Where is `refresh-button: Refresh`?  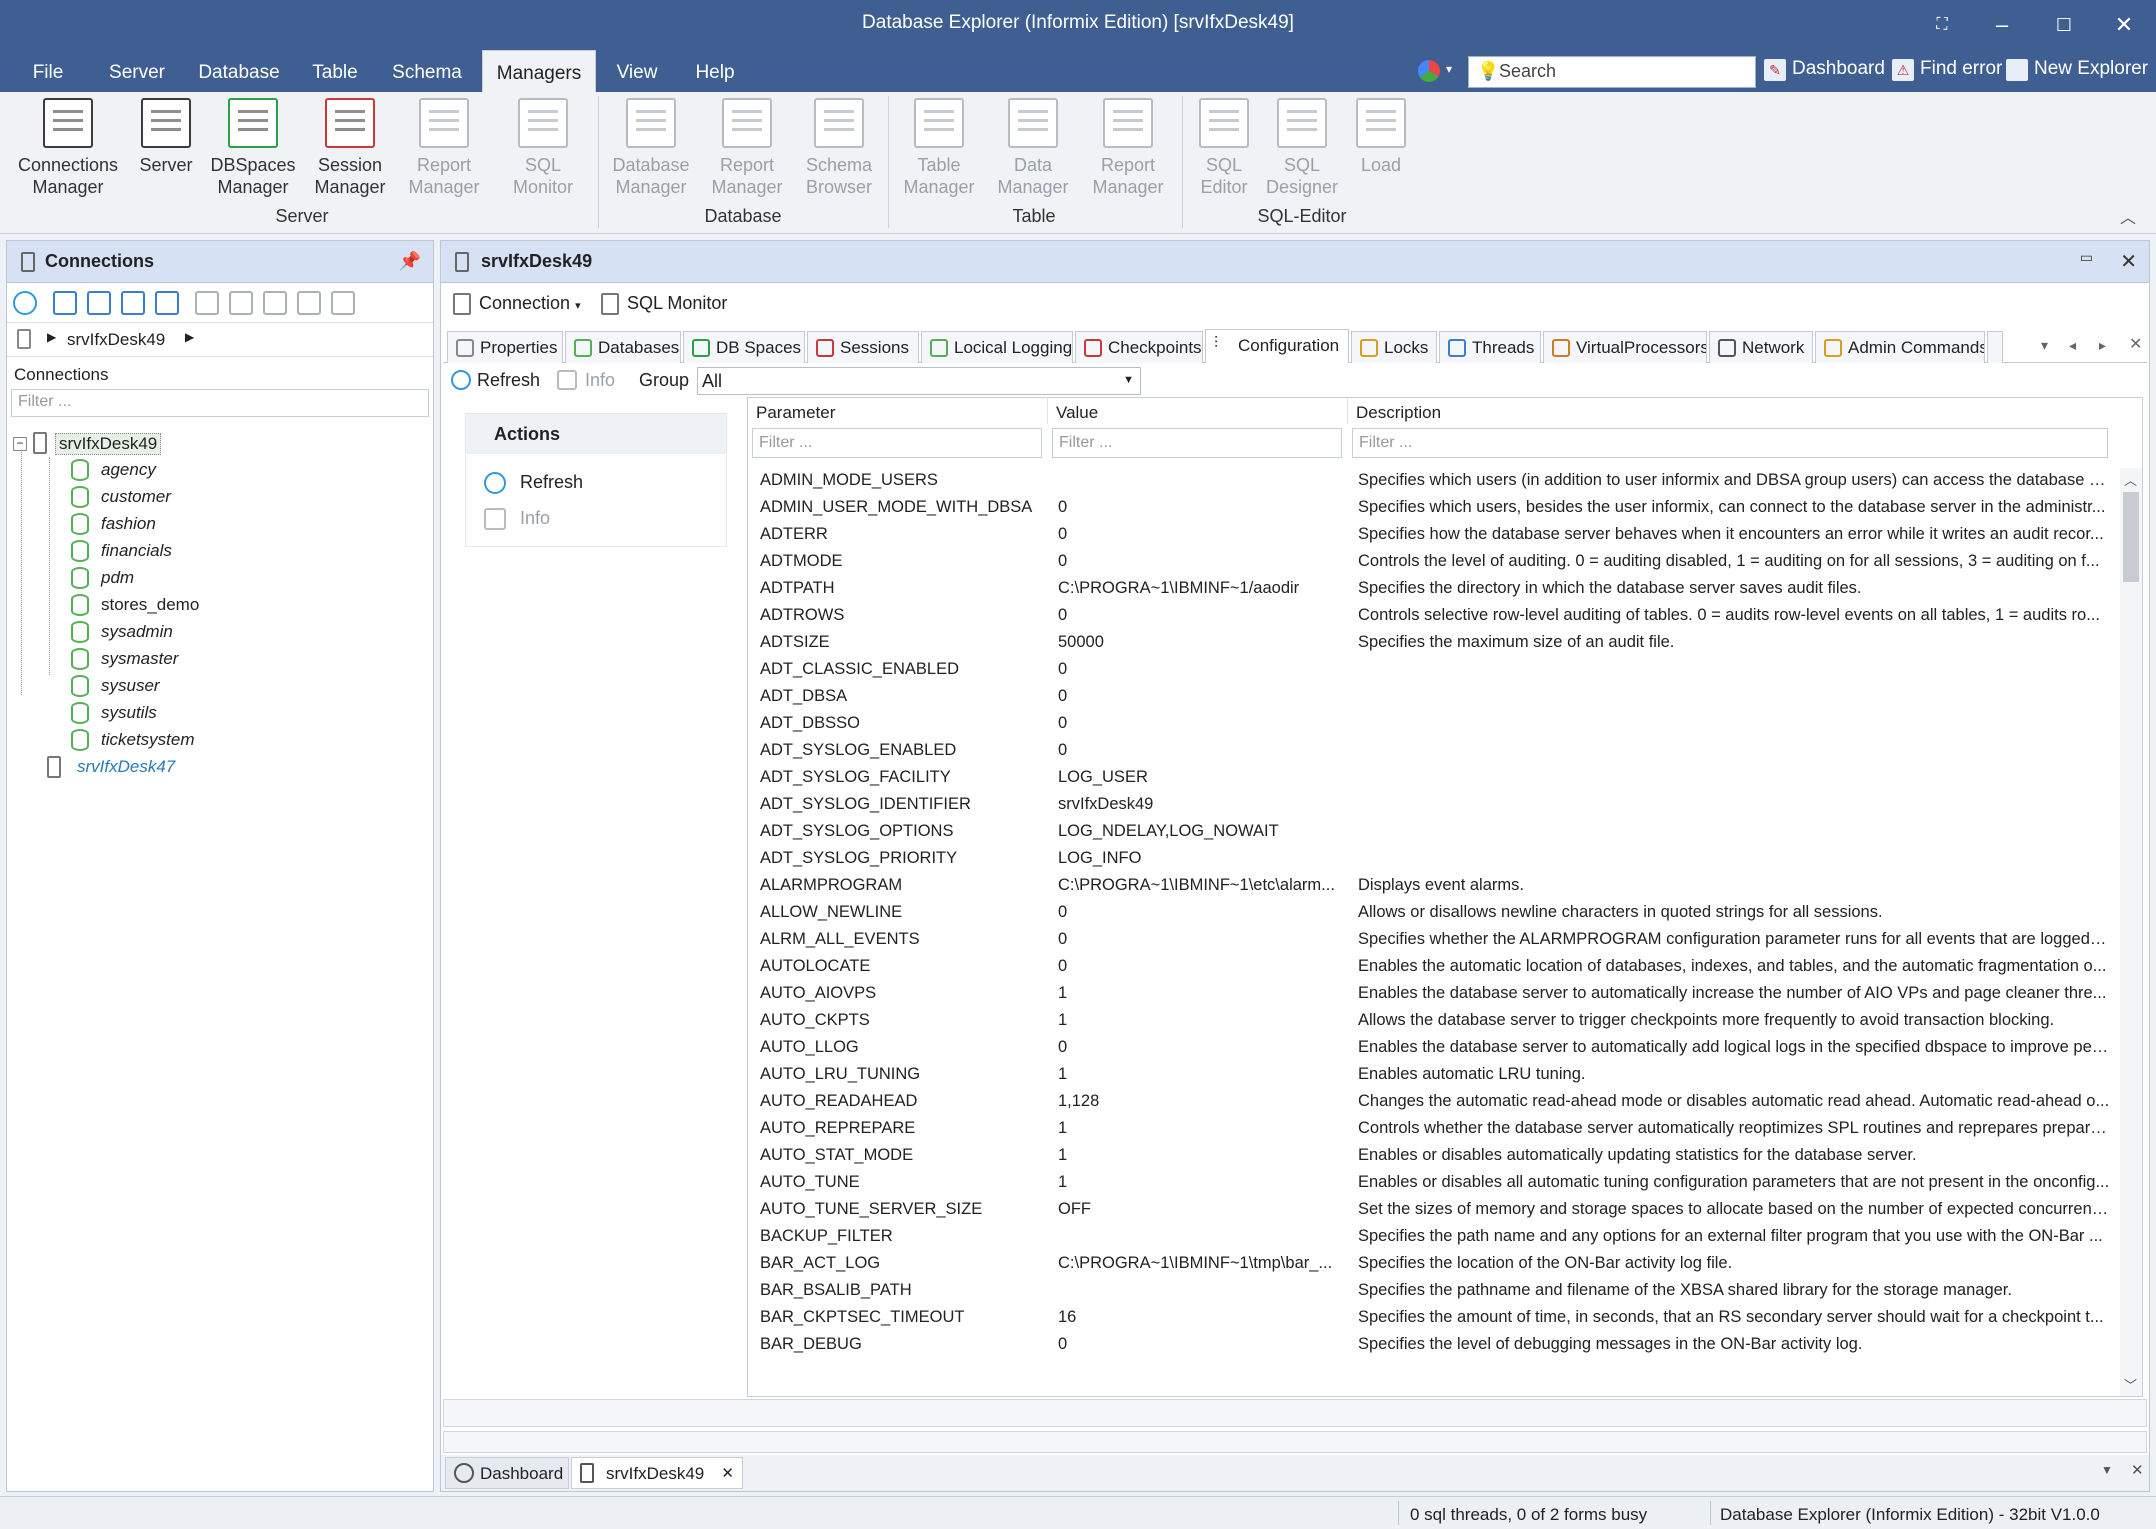 refresh-button: Refresh is located at coordinates (495, 380).